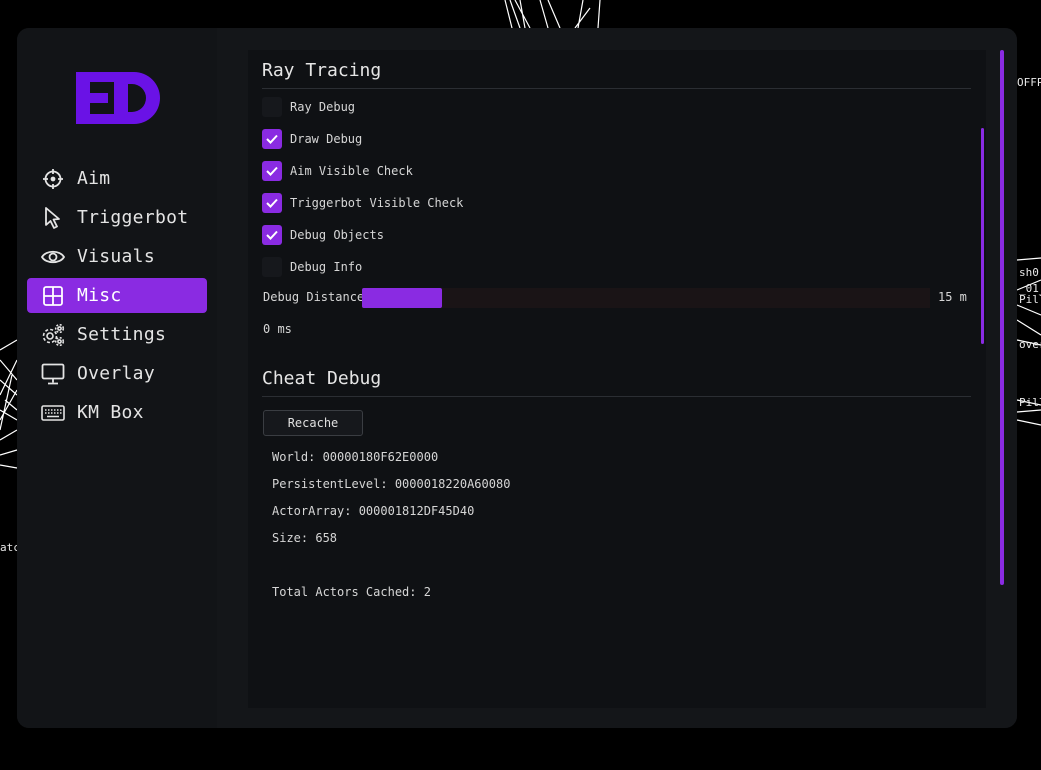 The height and width of the screenshot is (770, 1041). I want to click on debug-distance-value: 15 m, so click(952, 297).